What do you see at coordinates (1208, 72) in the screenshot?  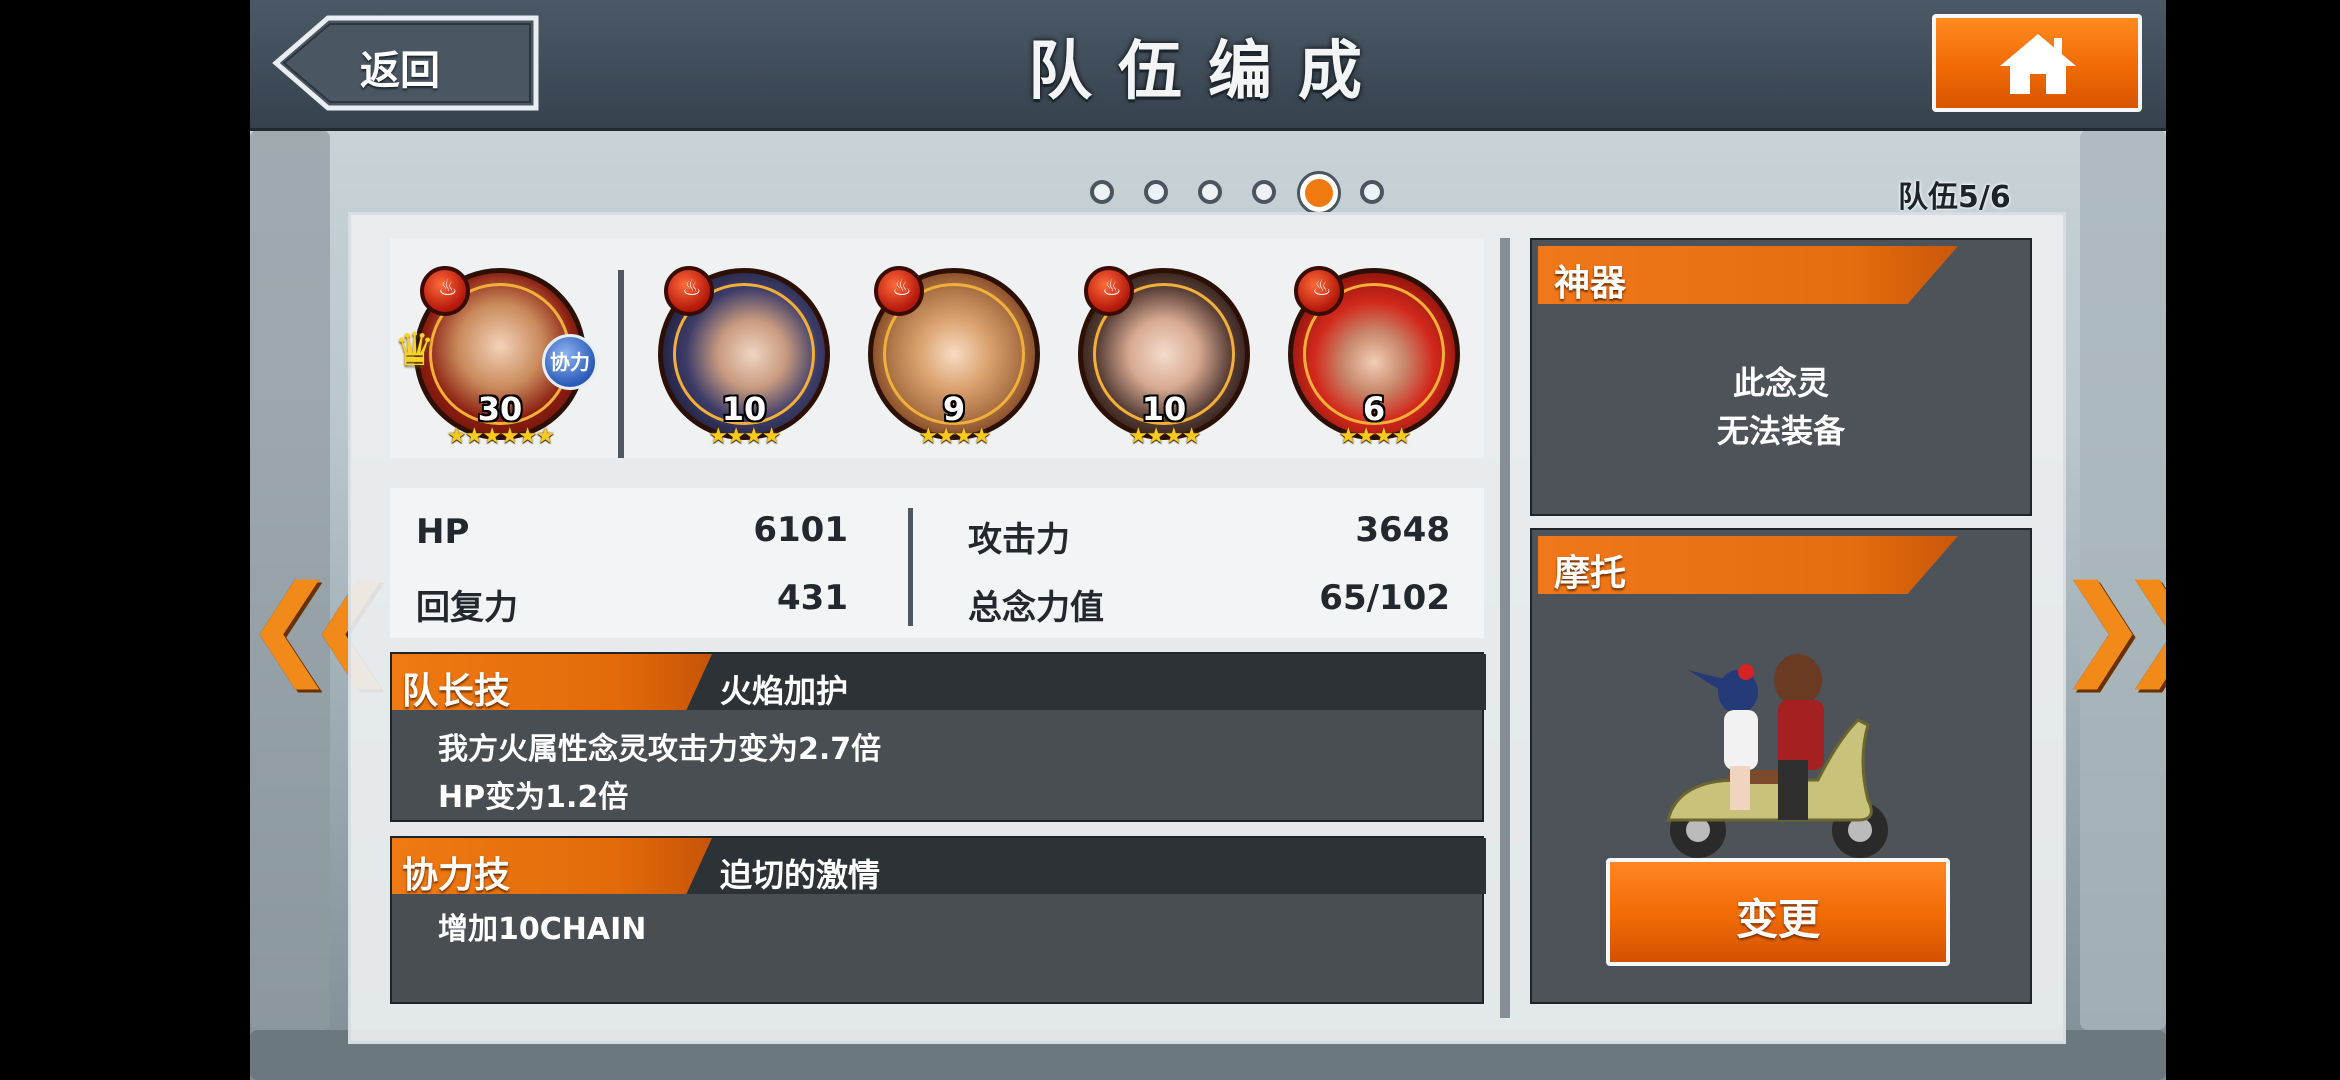 I see `page-title: 队伍编成` at bounding box center [1208, 72].